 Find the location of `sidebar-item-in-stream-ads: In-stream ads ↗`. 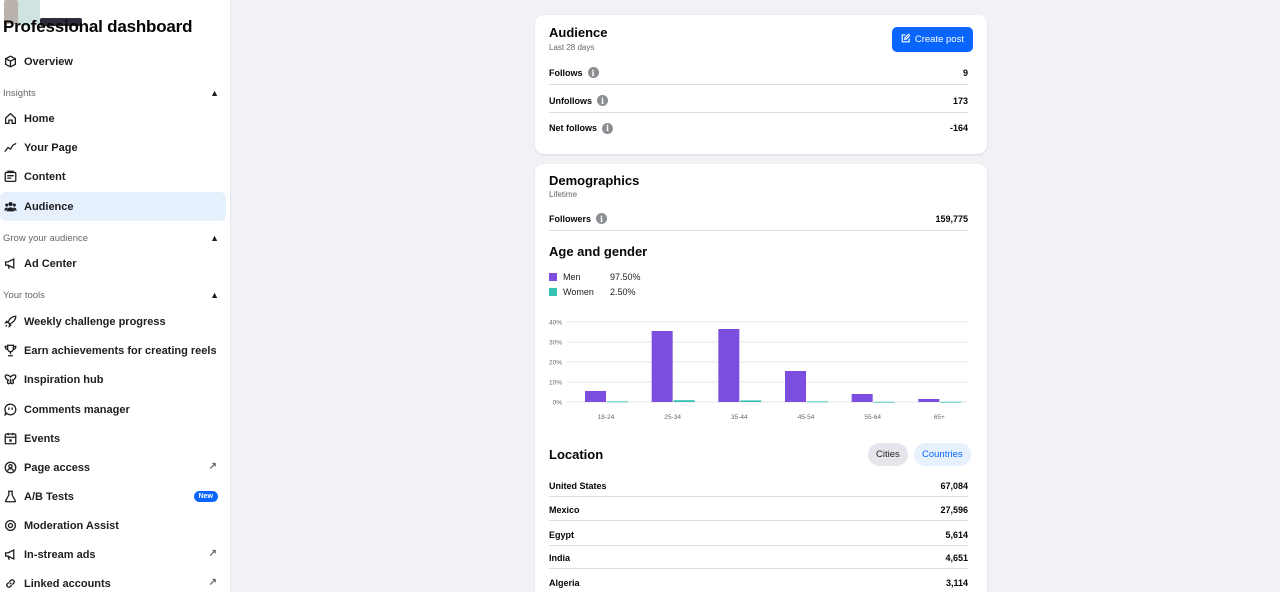

sidebar-item-in-stream-ads: In-stream ads ↗ is located at coordinates (113, 554).